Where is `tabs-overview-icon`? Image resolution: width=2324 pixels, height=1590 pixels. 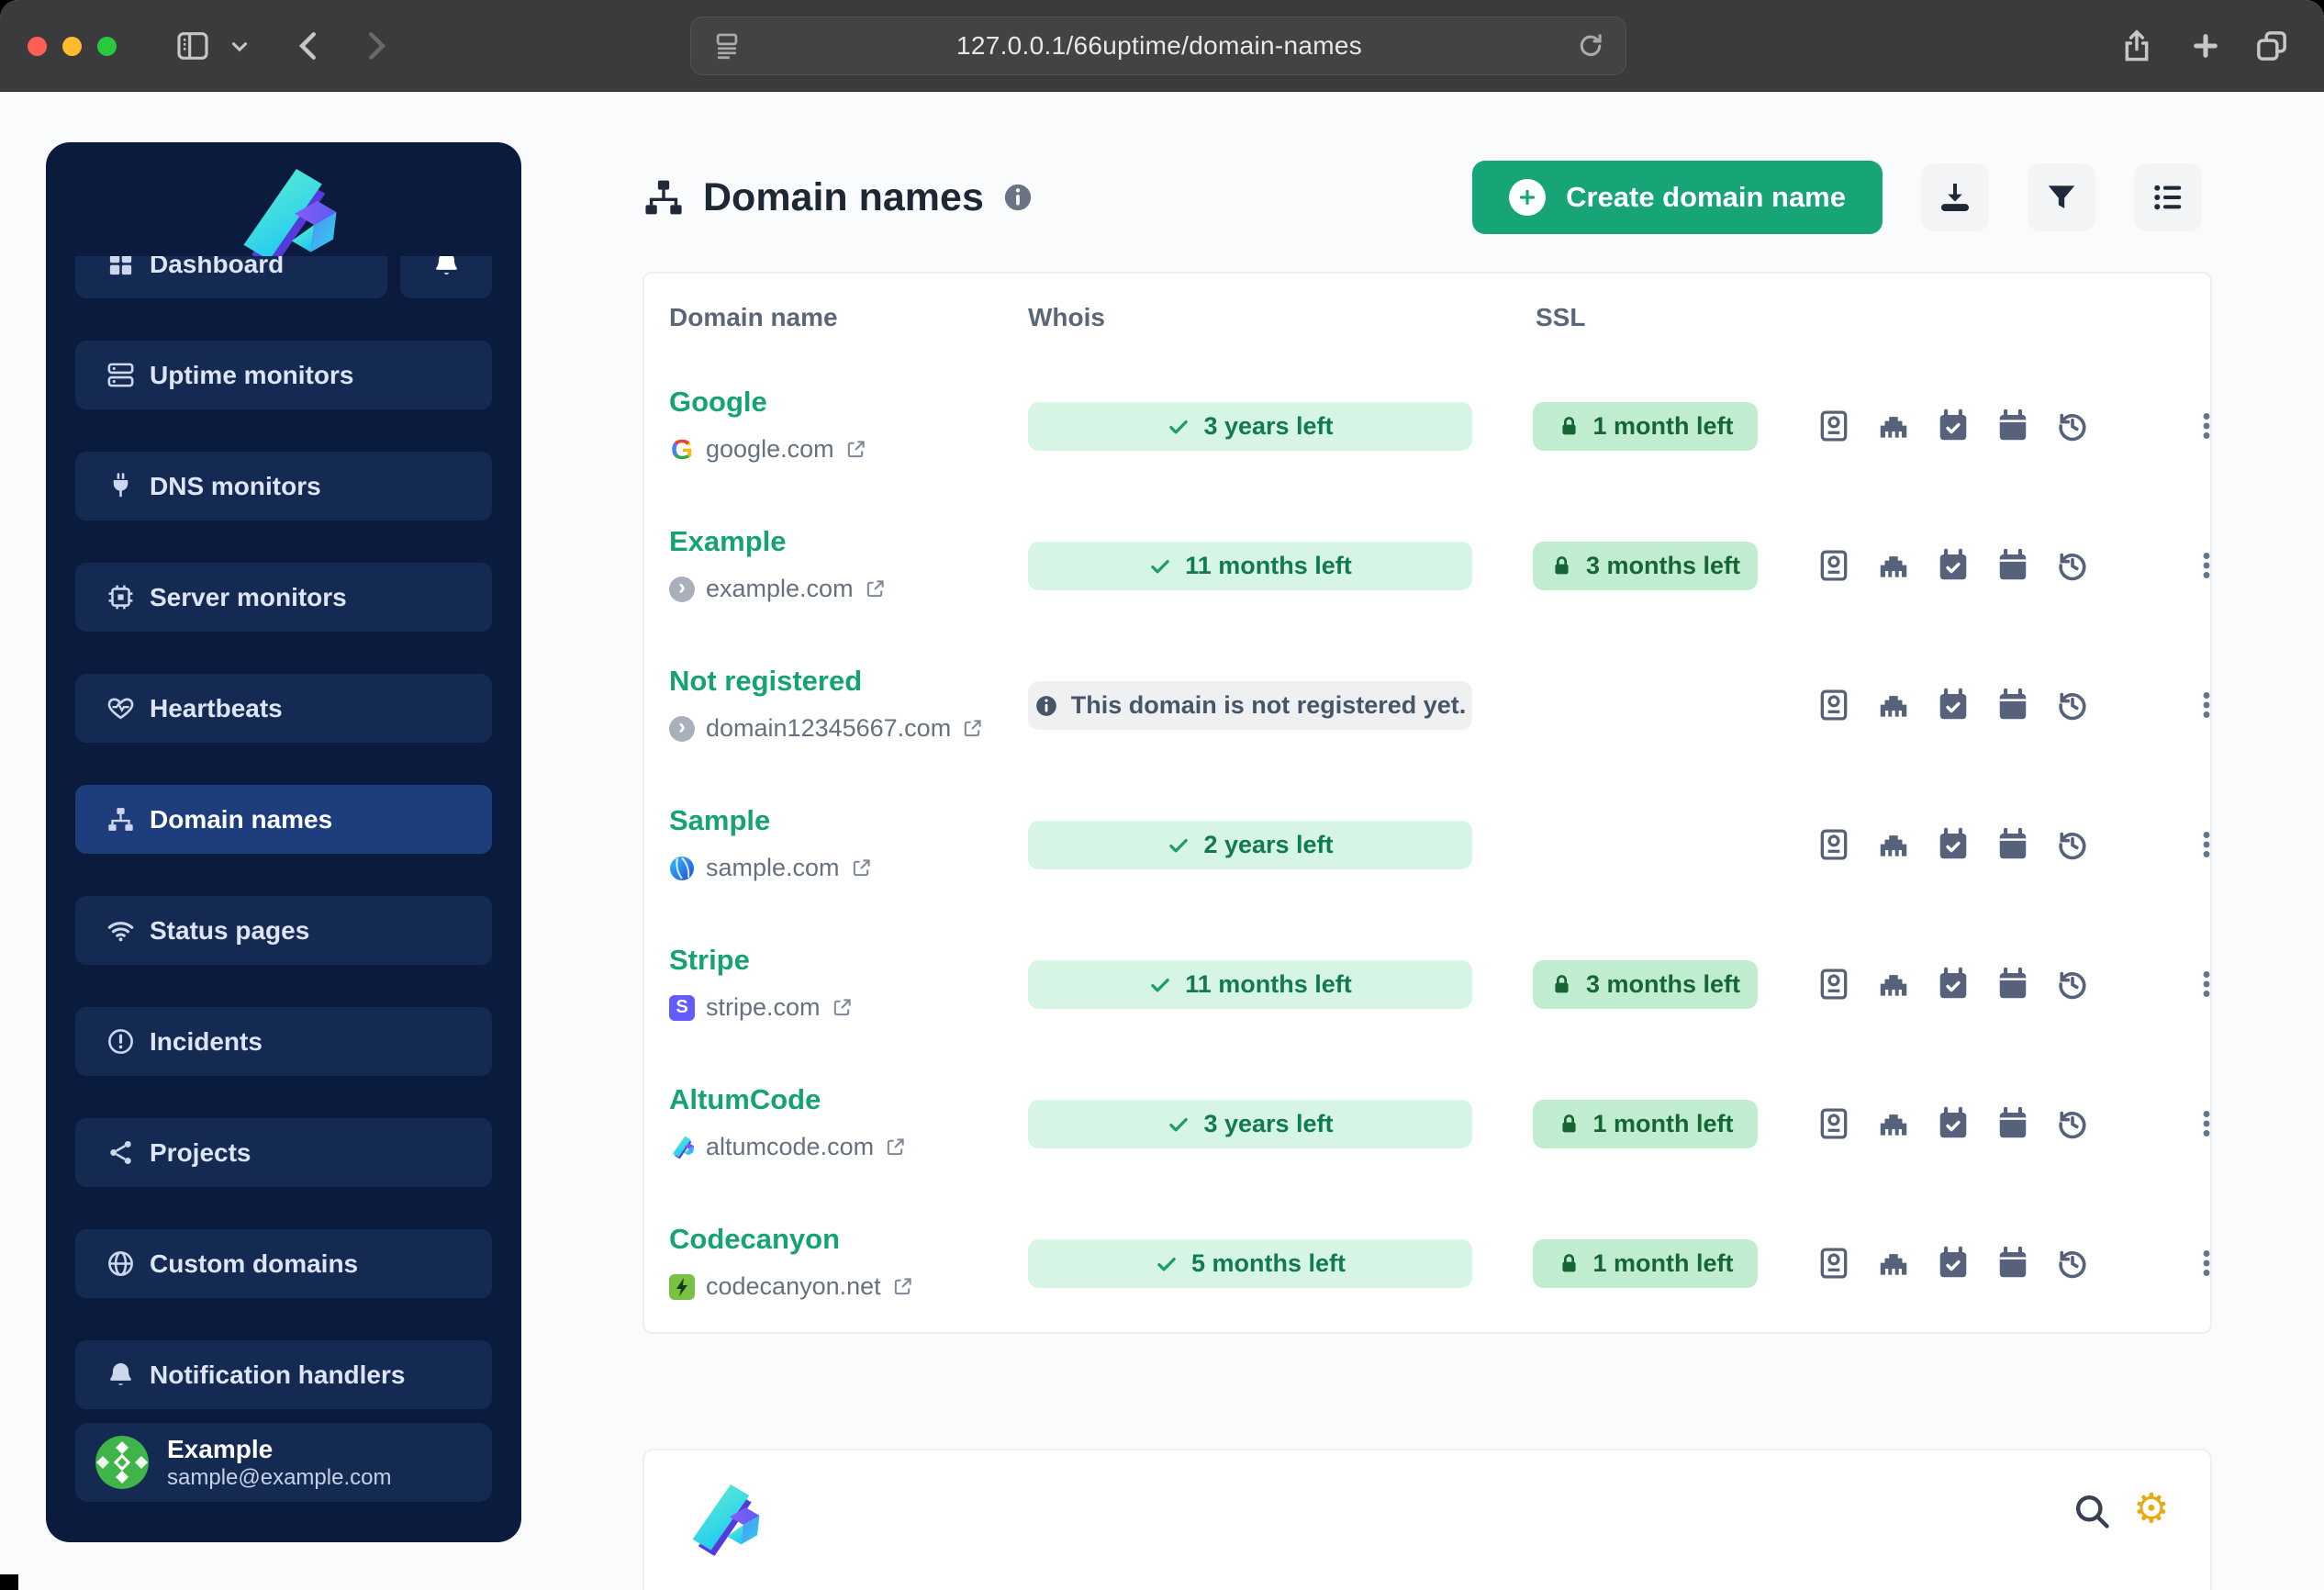 tabs-overview-icon is located at coordinates (2271, 46).